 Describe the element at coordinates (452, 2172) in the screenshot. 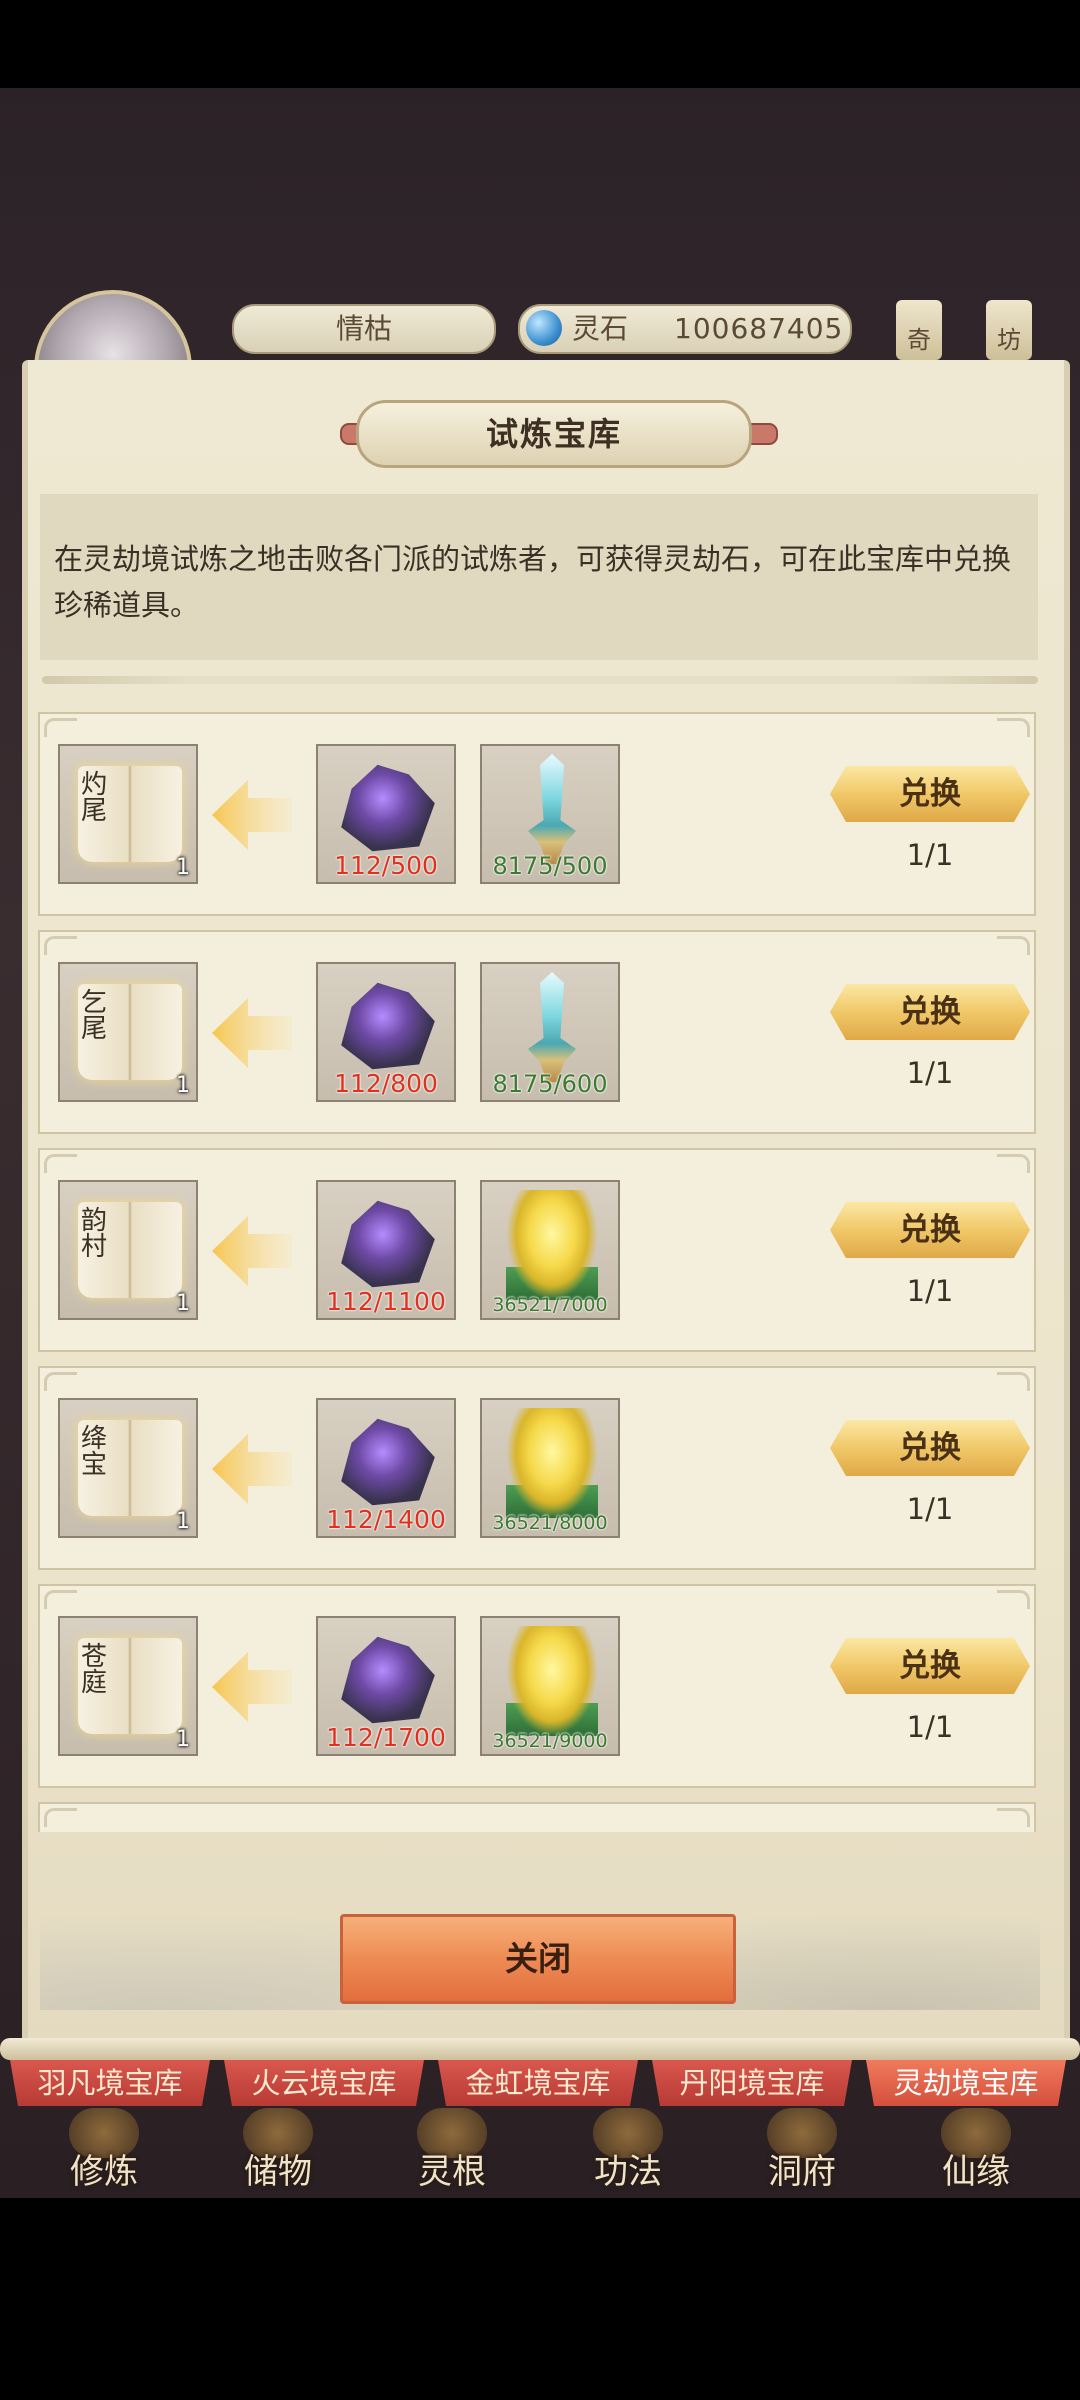

I see `nav-label: 灵根` at that location.